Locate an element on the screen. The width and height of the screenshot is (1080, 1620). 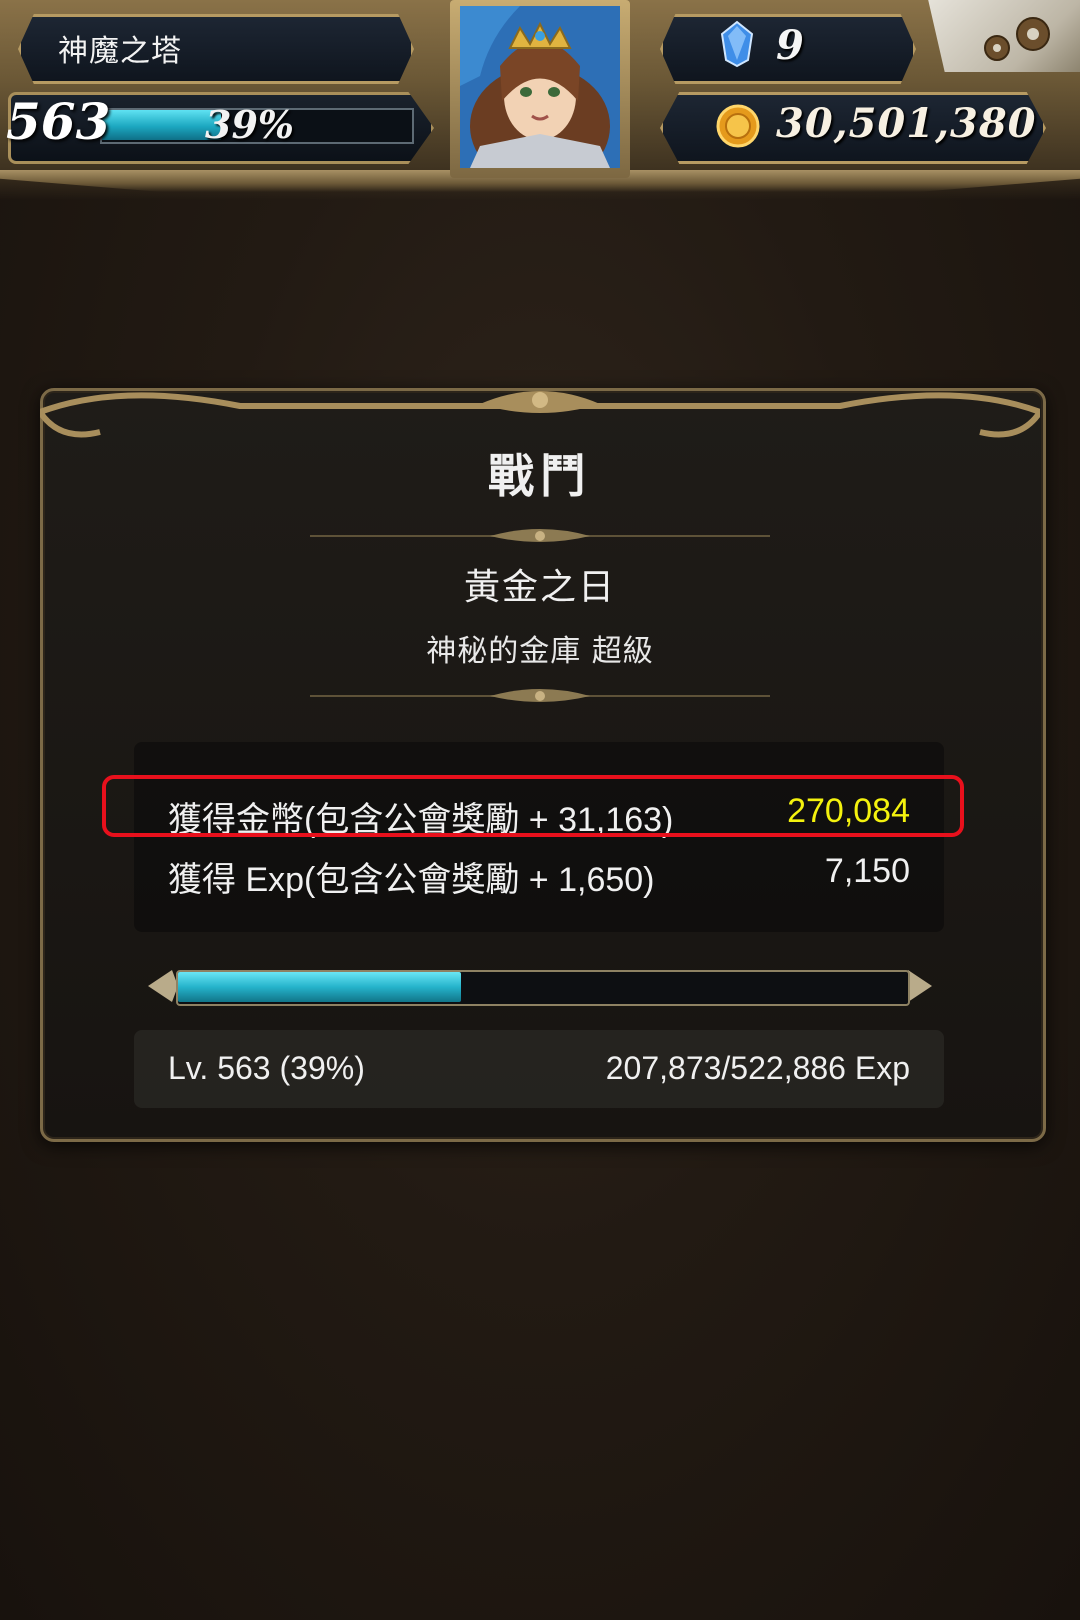
divider-top is located at coordinates (540, 536).